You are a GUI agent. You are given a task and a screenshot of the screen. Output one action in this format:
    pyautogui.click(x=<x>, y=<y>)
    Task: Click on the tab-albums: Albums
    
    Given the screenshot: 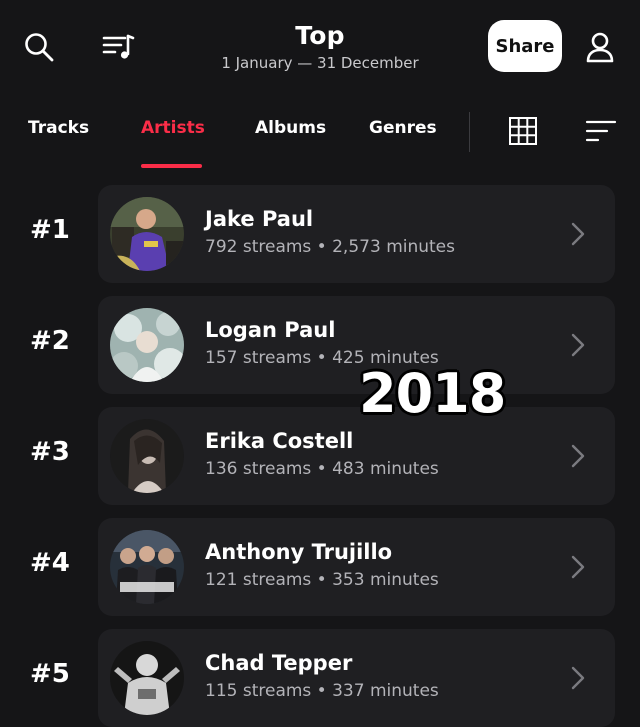 What is the action you would take?
    pyautogui.click(x=290, y=128)
    